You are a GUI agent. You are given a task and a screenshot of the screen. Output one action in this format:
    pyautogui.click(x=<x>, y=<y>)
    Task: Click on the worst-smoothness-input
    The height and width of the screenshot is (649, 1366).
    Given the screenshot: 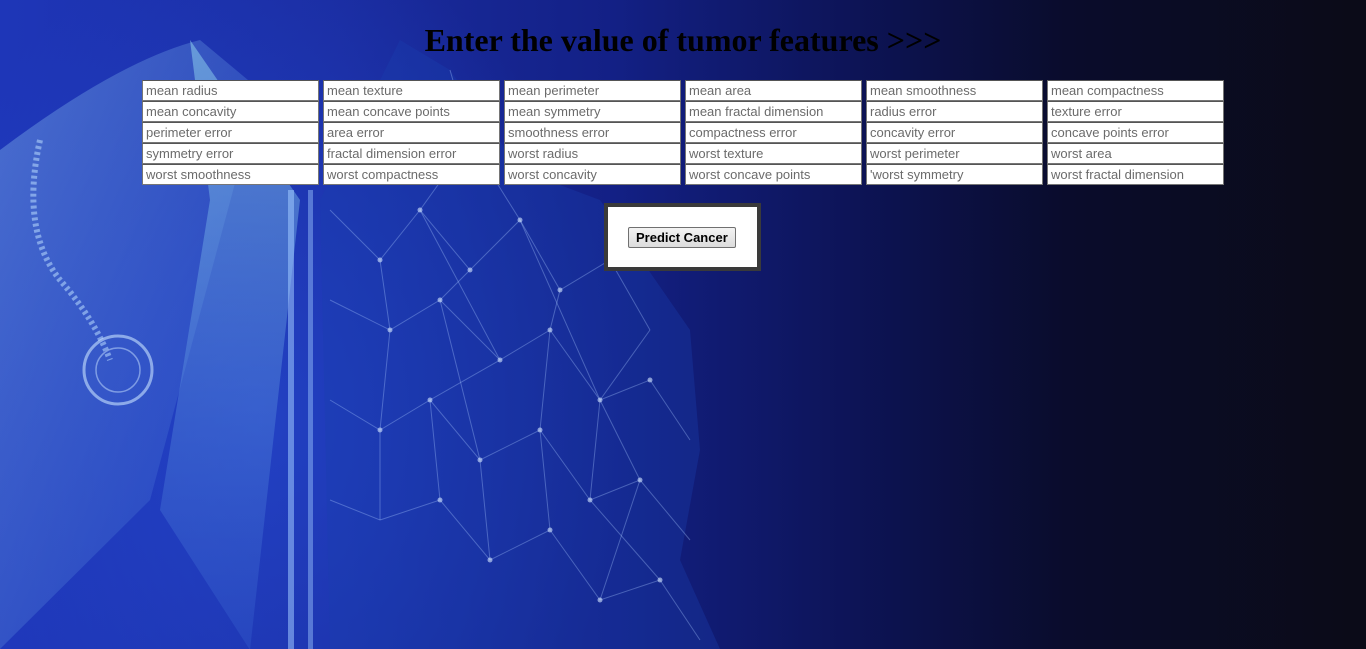 What is the action you would take?
    pyautogui.click(x=230, y=174)
    